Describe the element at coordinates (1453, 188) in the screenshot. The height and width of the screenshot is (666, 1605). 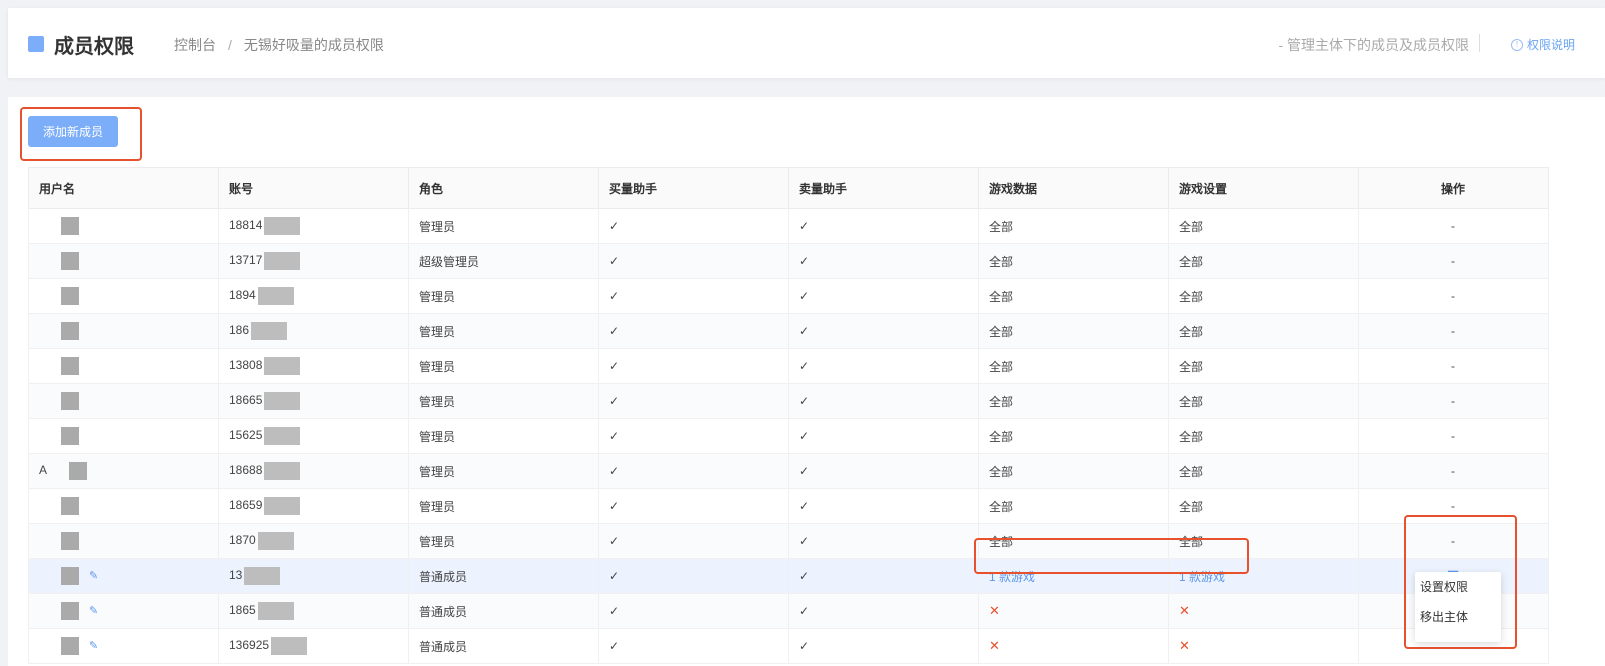
I see `column-header: 操作` at that location.